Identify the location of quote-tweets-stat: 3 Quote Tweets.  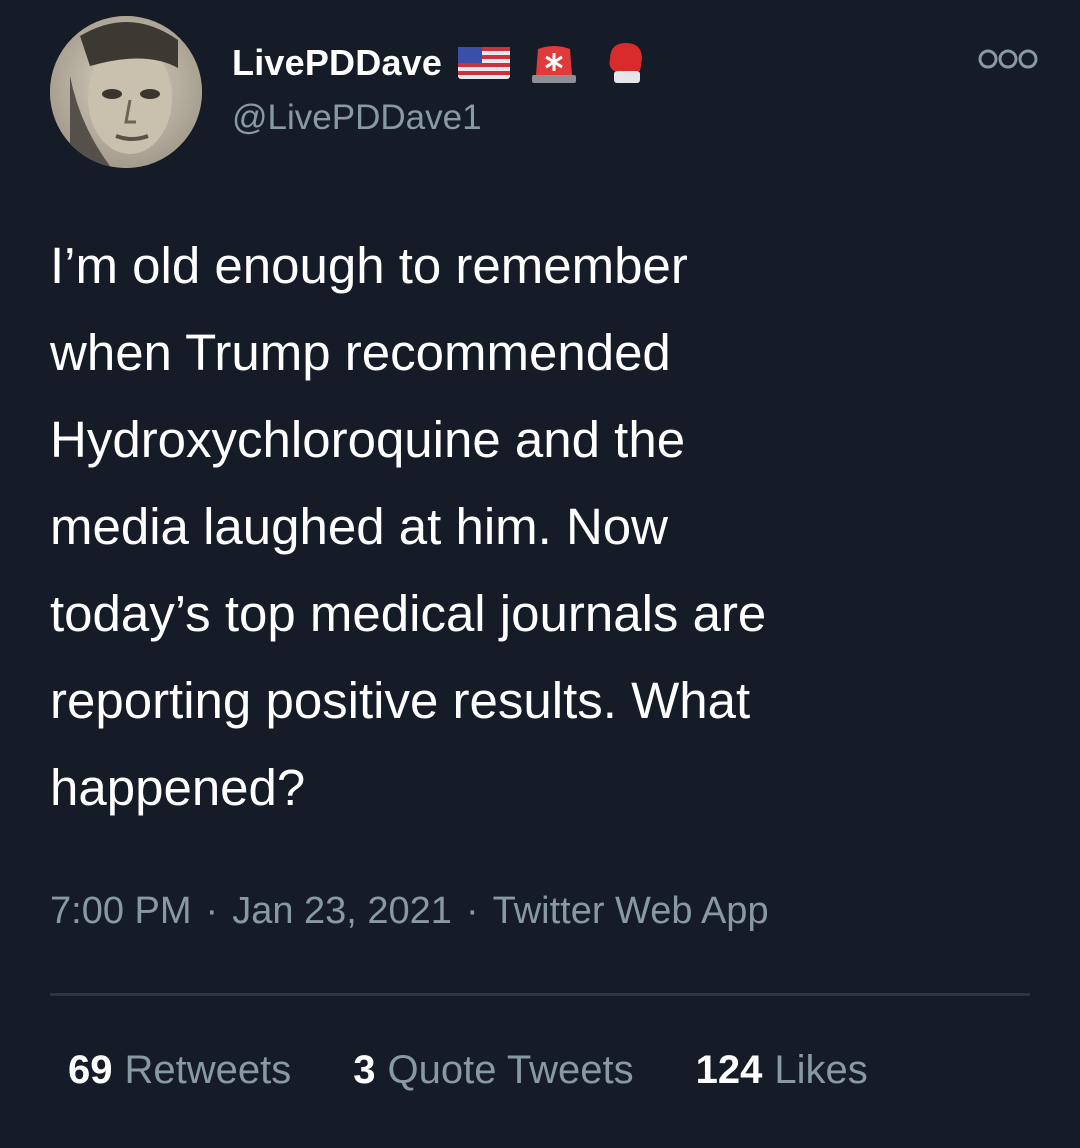
(493, 1070).